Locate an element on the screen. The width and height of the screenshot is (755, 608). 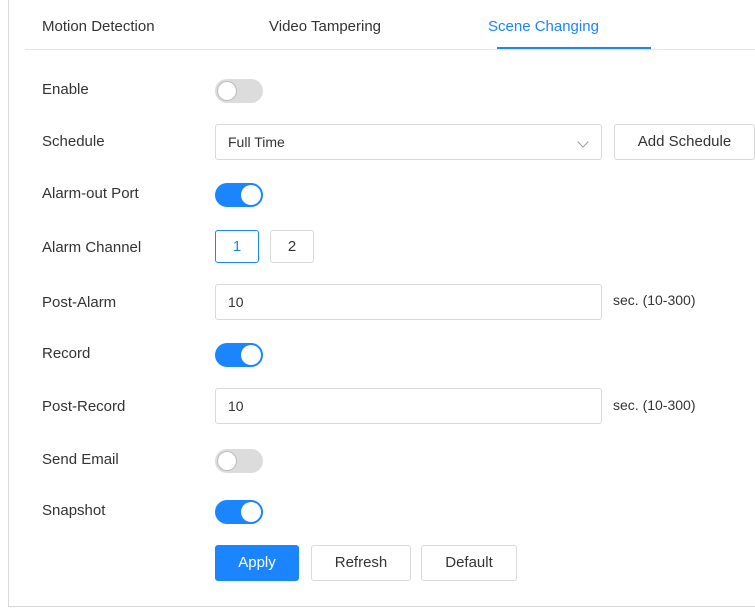
record-label: Record is located at coordinates (66, 353).